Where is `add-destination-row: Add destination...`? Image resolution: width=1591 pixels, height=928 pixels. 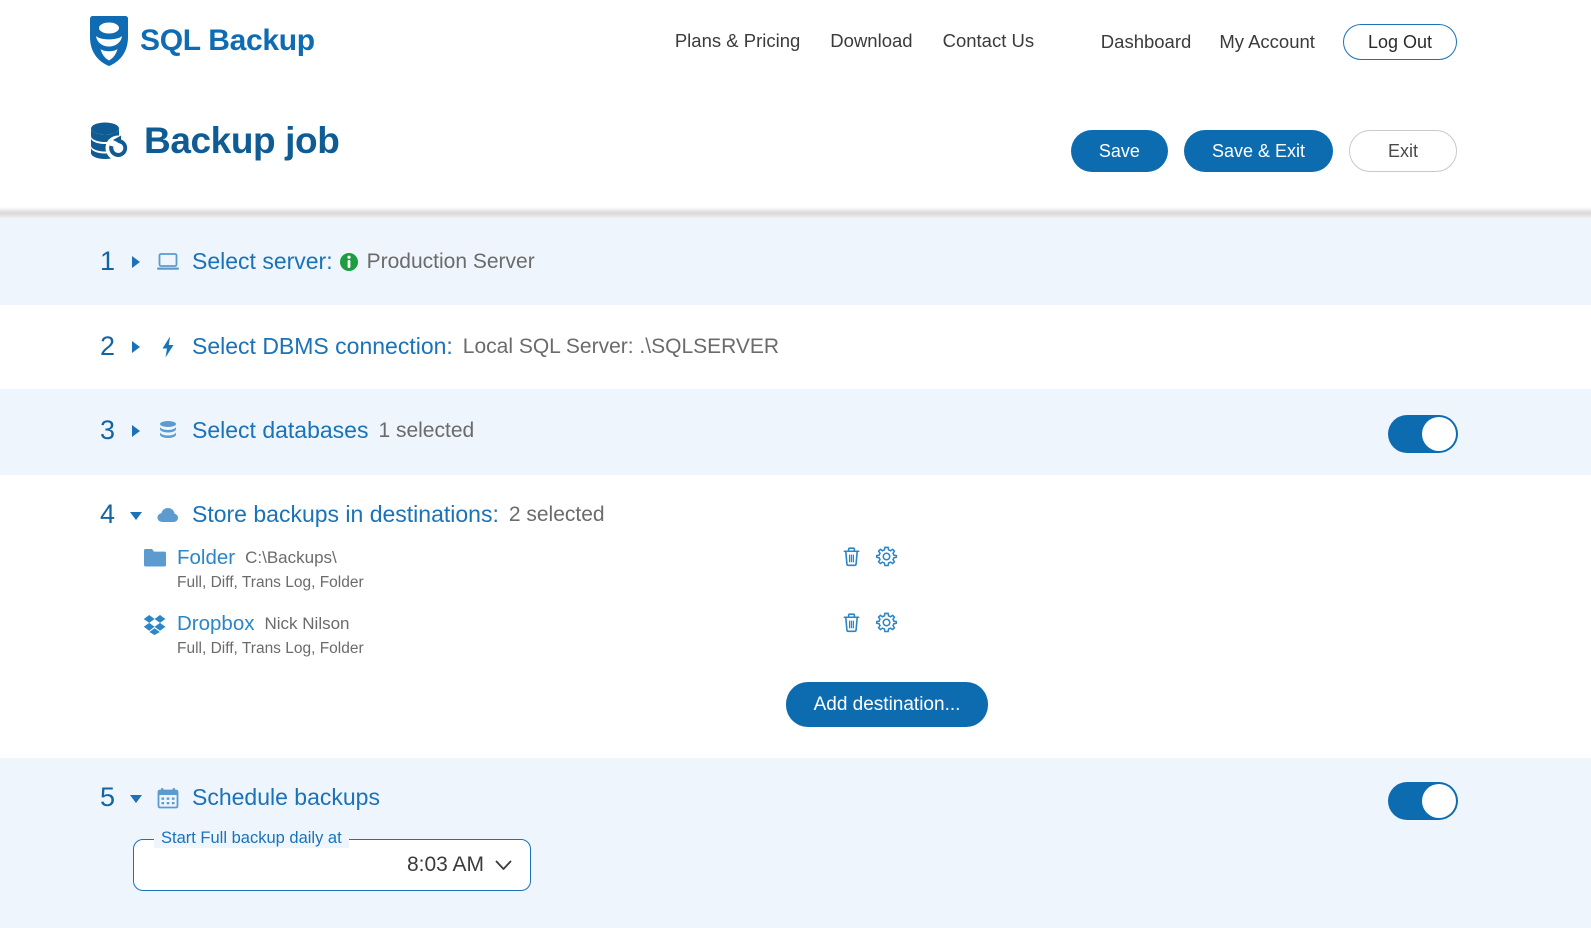
add-destination-row: Add destination... is located at coordinates (867, 704).